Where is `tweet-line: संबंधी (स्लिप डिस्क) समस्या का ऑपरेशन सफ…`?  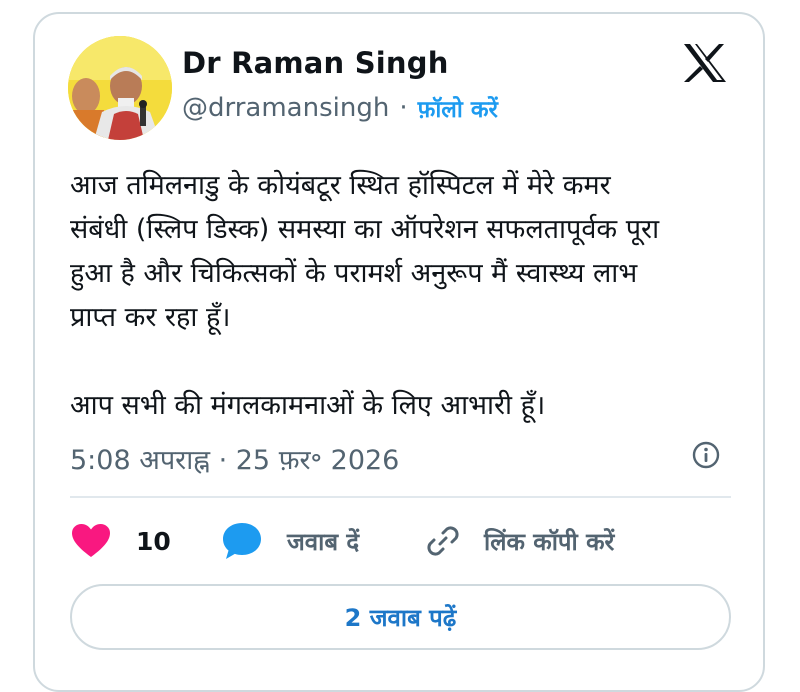
tweet-line: संबंधी (स्लिप डिस्क) समस्या का ऑपरेशन सफ… is located at coordinates (365, 229).